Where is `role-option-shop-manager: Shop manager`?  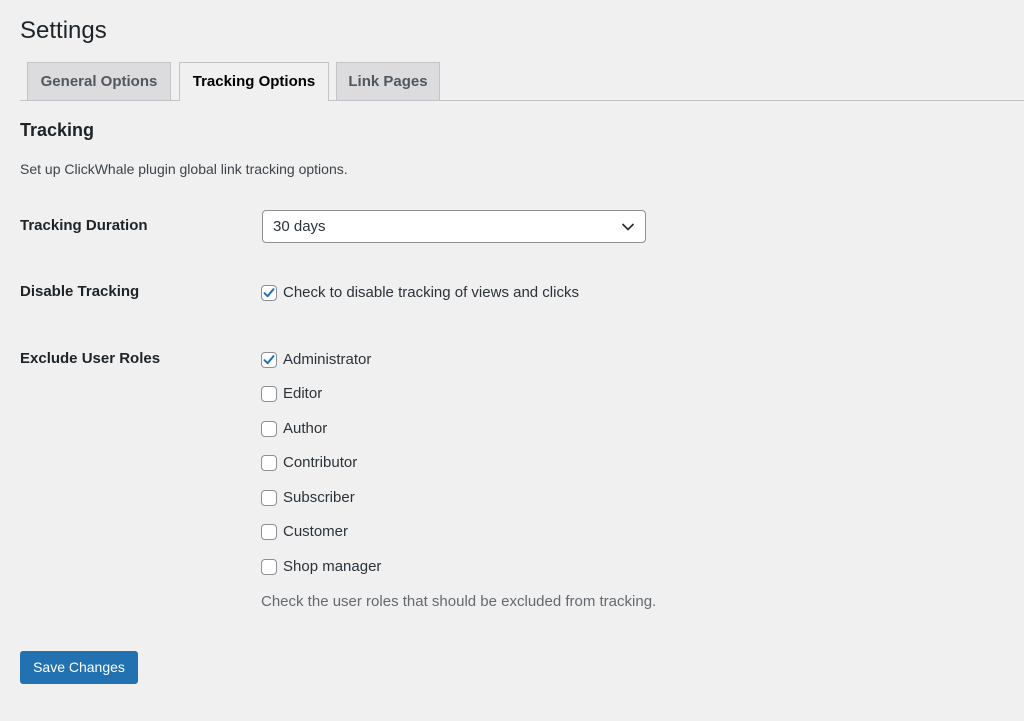
role-option-shop-manager: Shop manager is located at coordinates (321, 567).